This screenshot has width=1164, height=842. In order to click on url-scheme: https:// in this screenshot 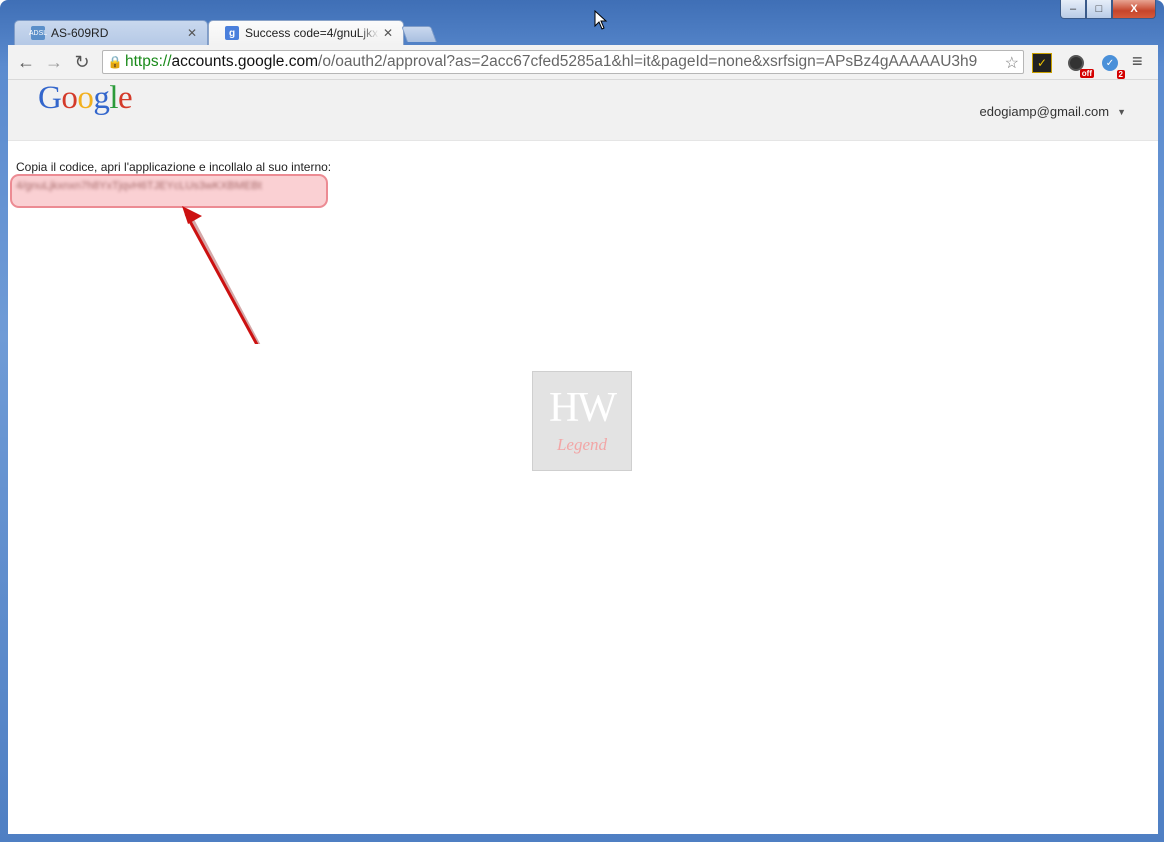, I will do `click(148, 61)`.